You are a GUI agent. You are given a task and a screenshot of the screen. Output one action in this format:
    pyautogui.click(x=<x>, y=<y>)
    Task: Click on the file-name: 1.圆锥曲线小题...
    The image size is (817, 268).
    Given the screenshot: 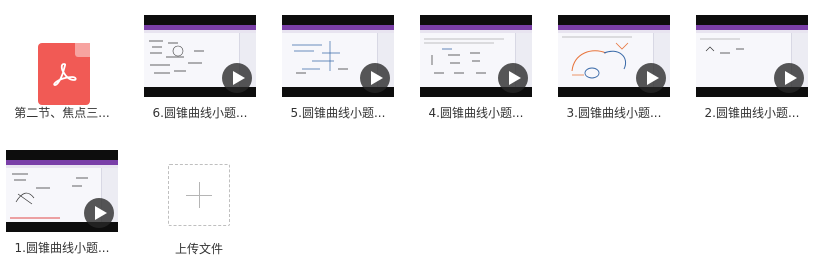 What is the action you would take?
    pyautogui.click(x=62, y=248)
    